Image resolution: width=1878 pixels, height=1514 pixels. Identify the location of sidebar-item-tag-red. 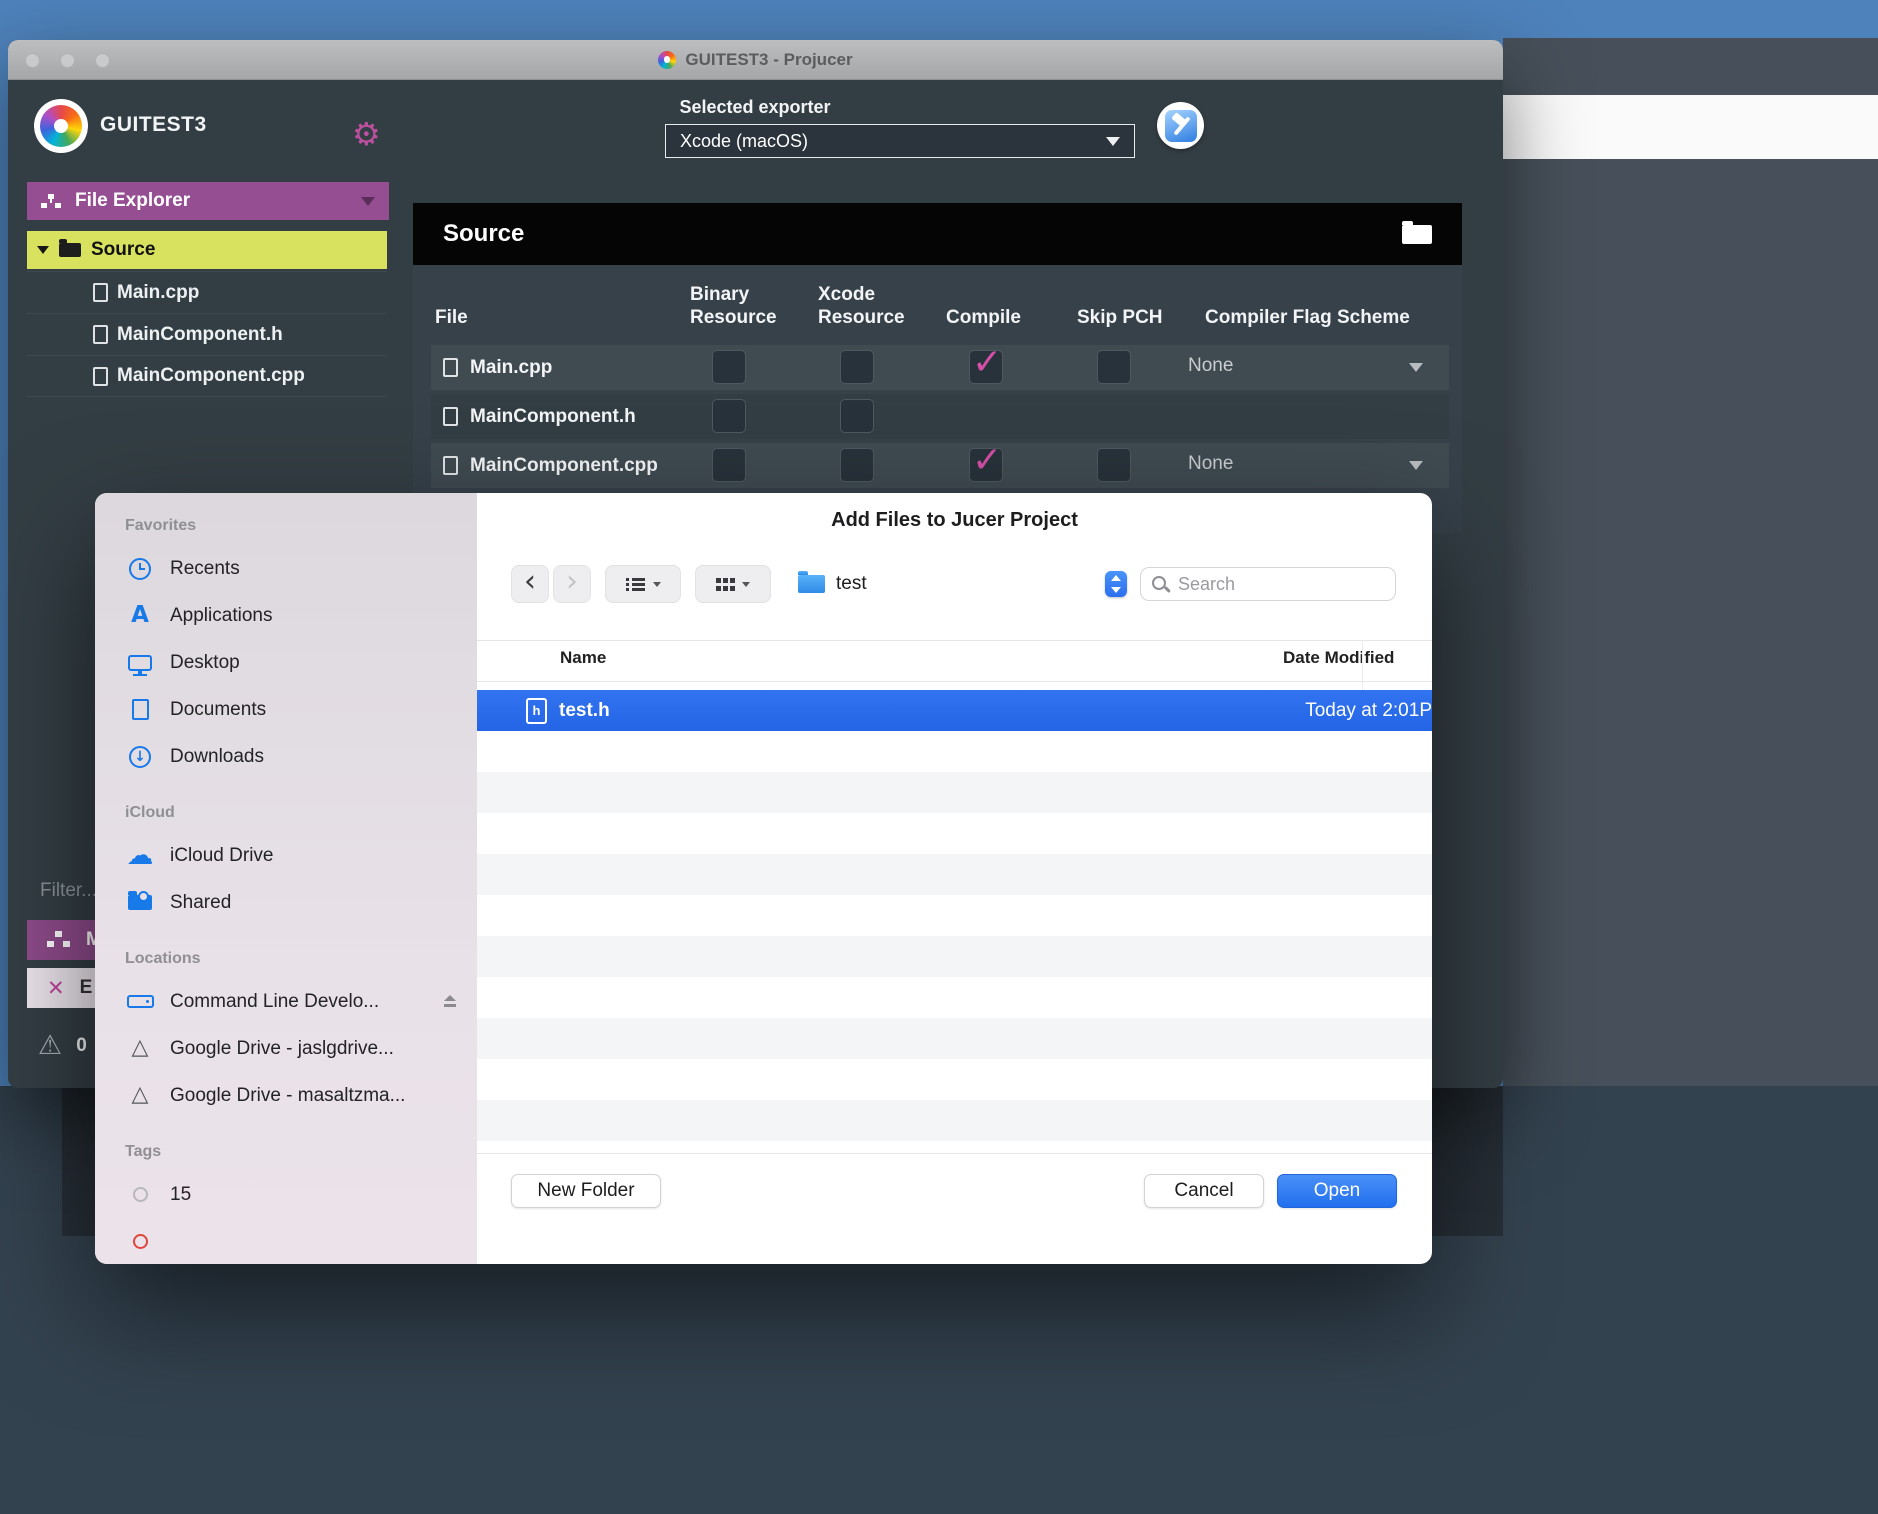
(291, 1241).